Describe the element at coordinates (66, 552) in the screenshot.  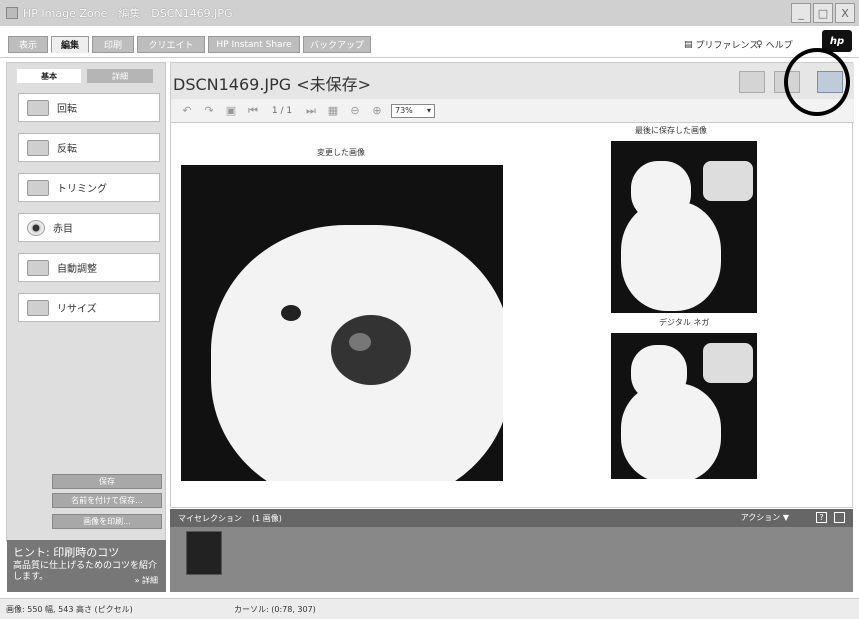
I see `hint-title: ヒント: 印刷時のコツ` at that location.